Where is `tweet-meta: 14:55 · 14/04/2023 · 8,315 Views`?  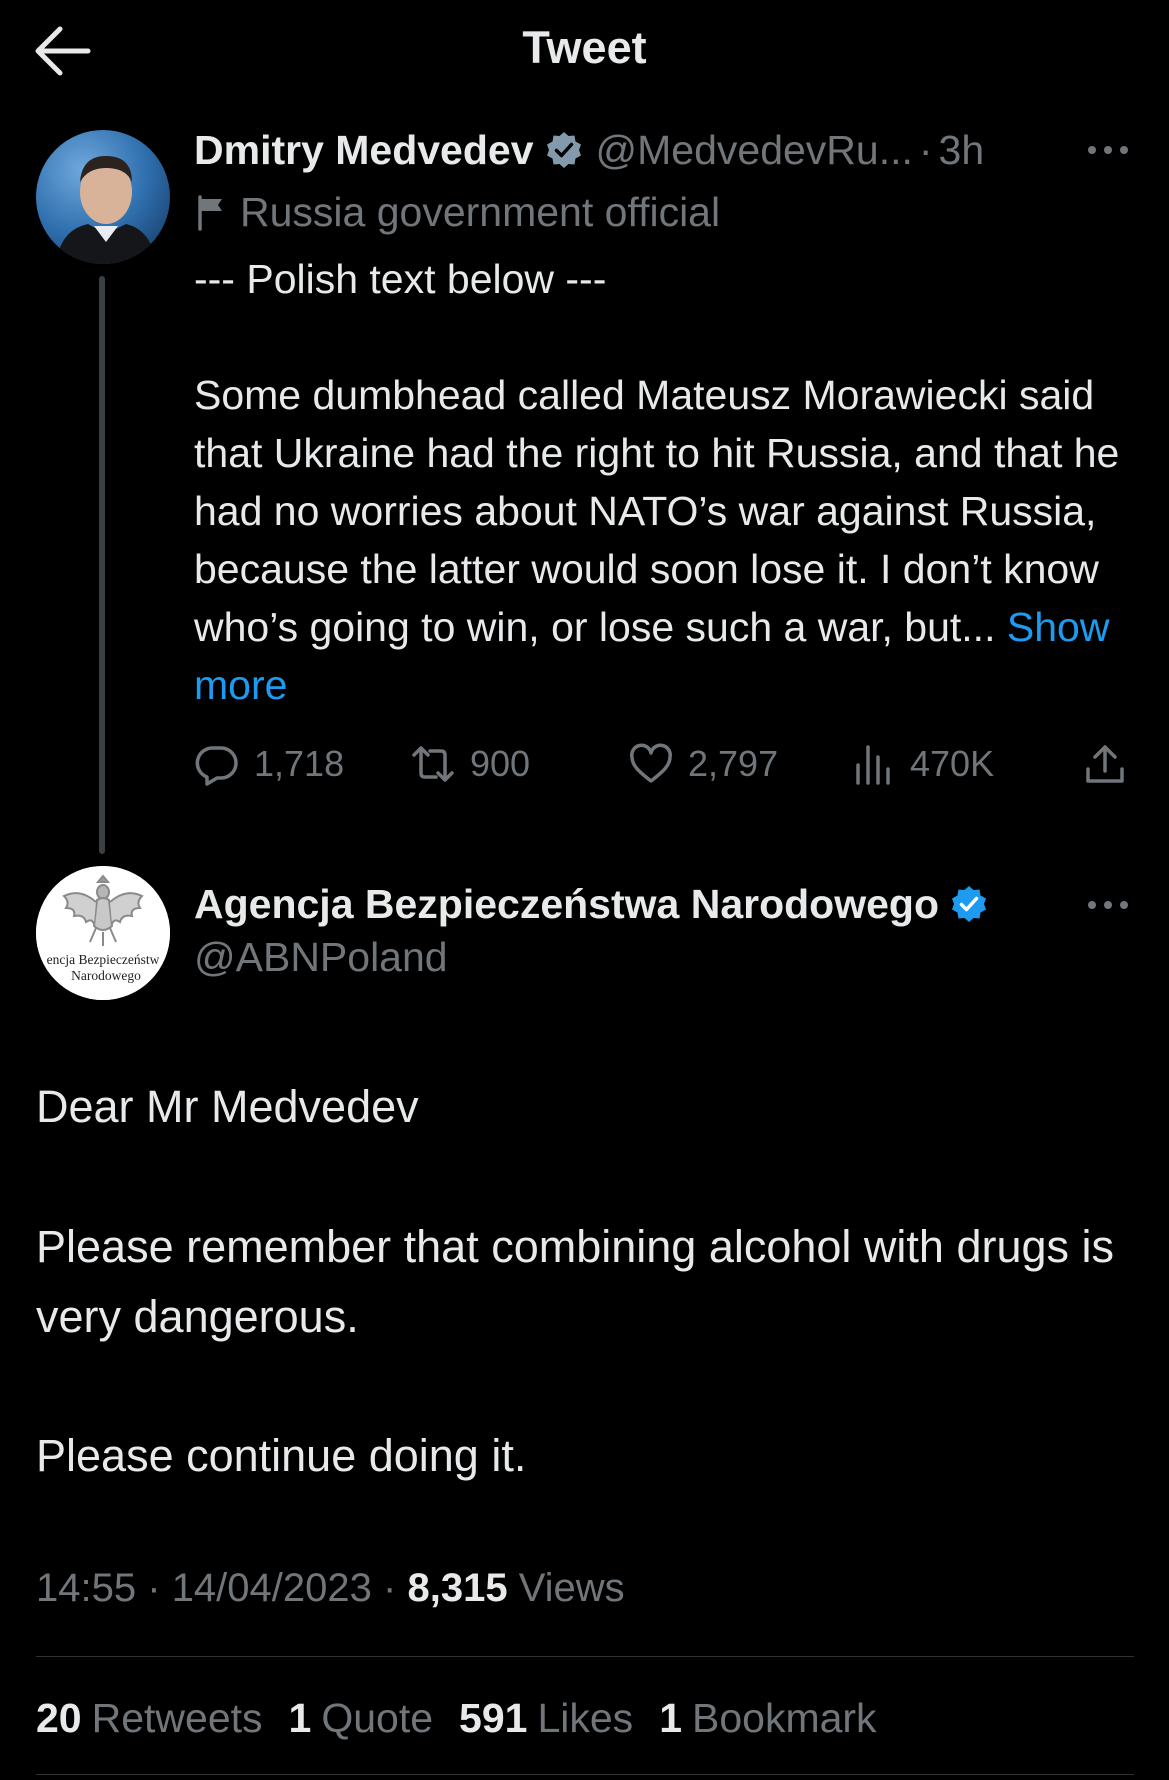 tweet-meta: 14:55 · 14/04/2023 · 8,315 Views is located at coordinates (330, 1588).